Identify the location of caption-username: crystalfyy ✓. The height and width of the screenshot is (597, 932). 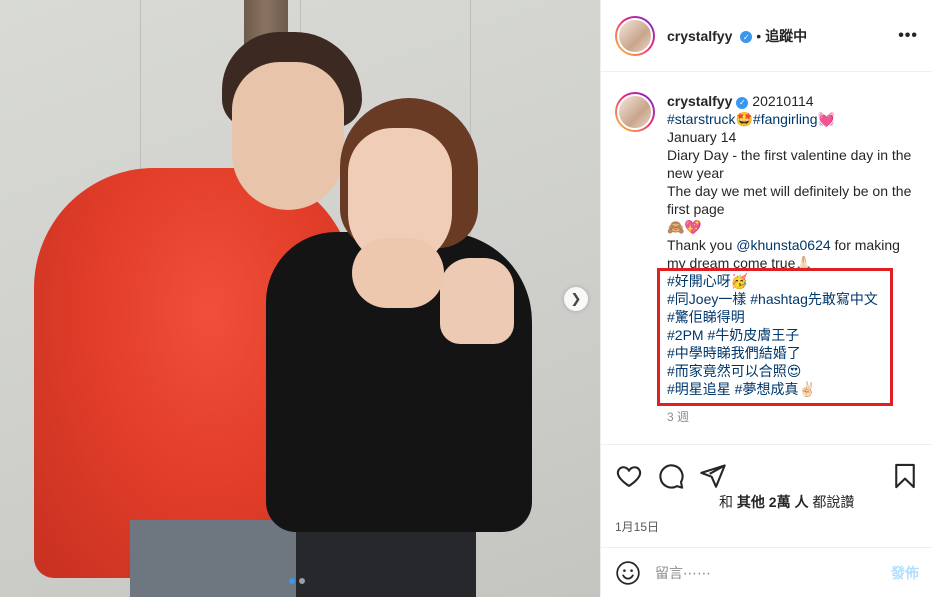
(708, 101).